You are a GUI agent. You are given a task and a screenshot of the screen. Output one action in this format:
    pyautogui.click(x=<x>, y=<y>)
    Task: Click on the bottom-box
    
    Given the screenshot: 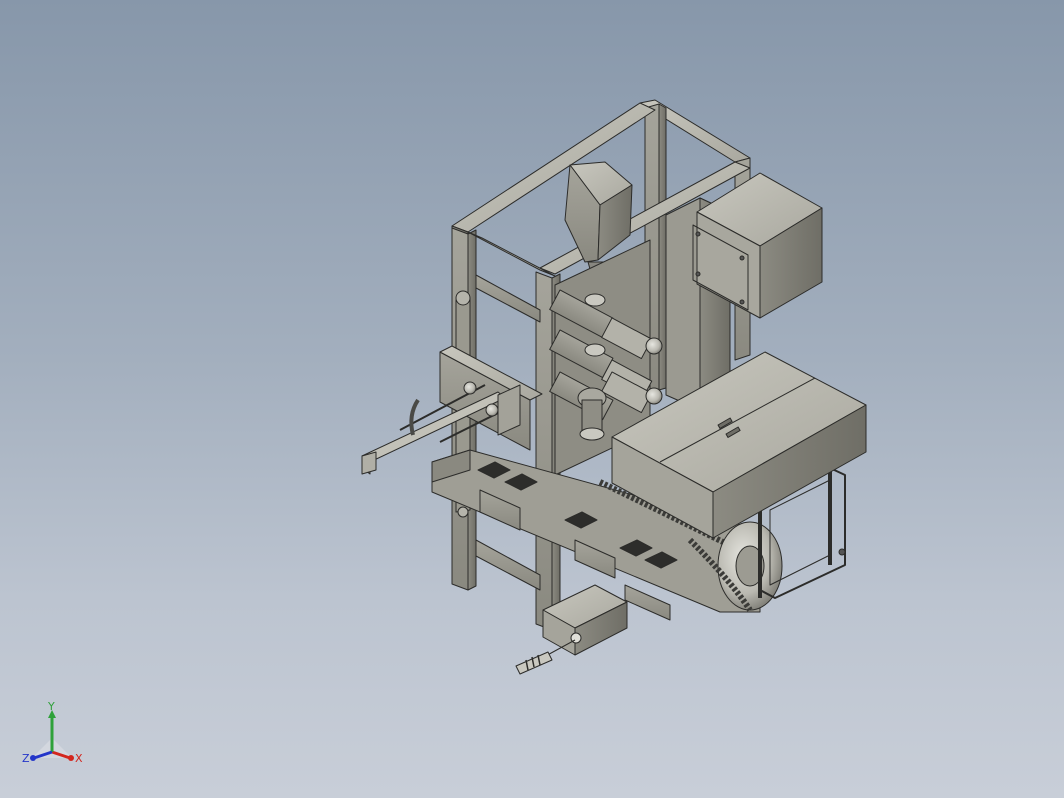 What is the action you would take?
    pyautogui.click(x=571, y=629)
    